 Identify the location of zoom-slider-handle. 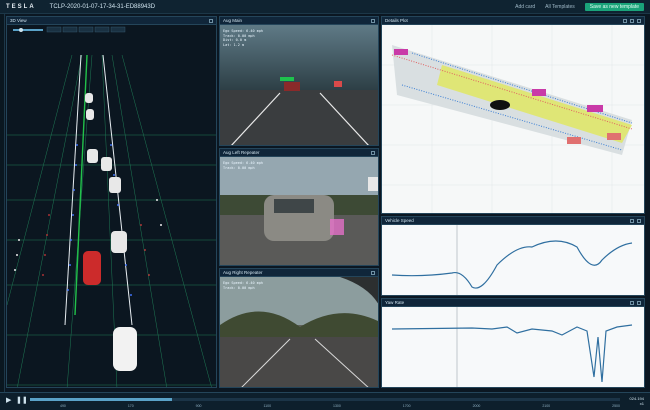
(21, 30).